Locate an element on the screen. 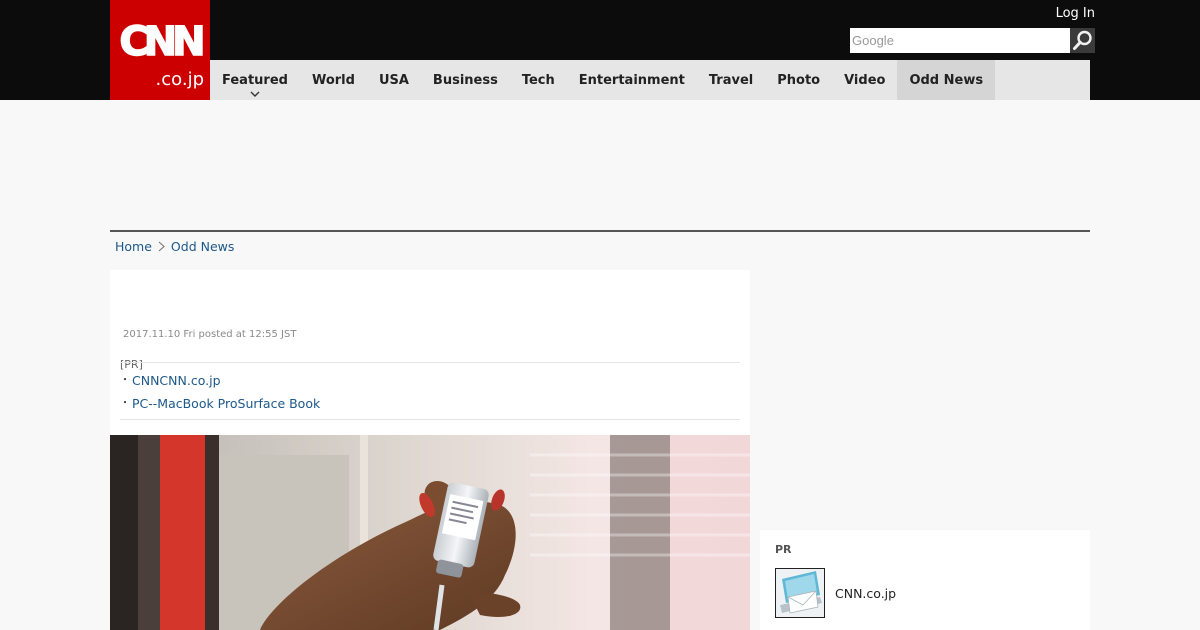 Image resolution: width=1200 pixels, height=630 pixels. breadcrumb-current: Odd News is located at coordinates (202, 246).